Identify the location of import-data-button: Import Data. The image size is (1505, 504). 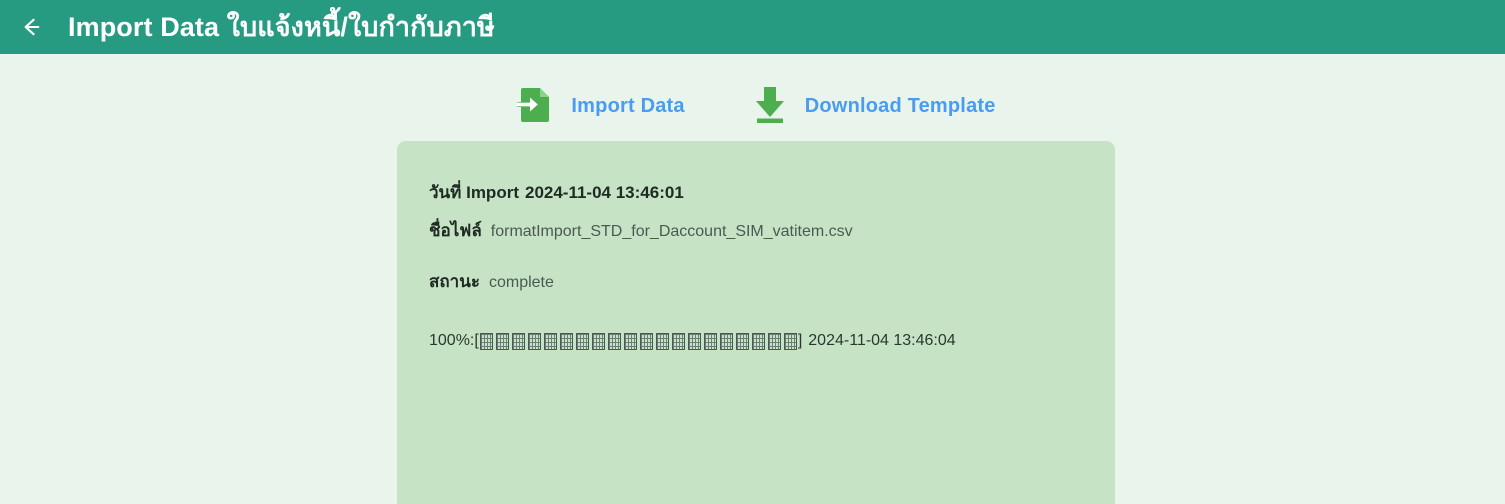
(597, 106).